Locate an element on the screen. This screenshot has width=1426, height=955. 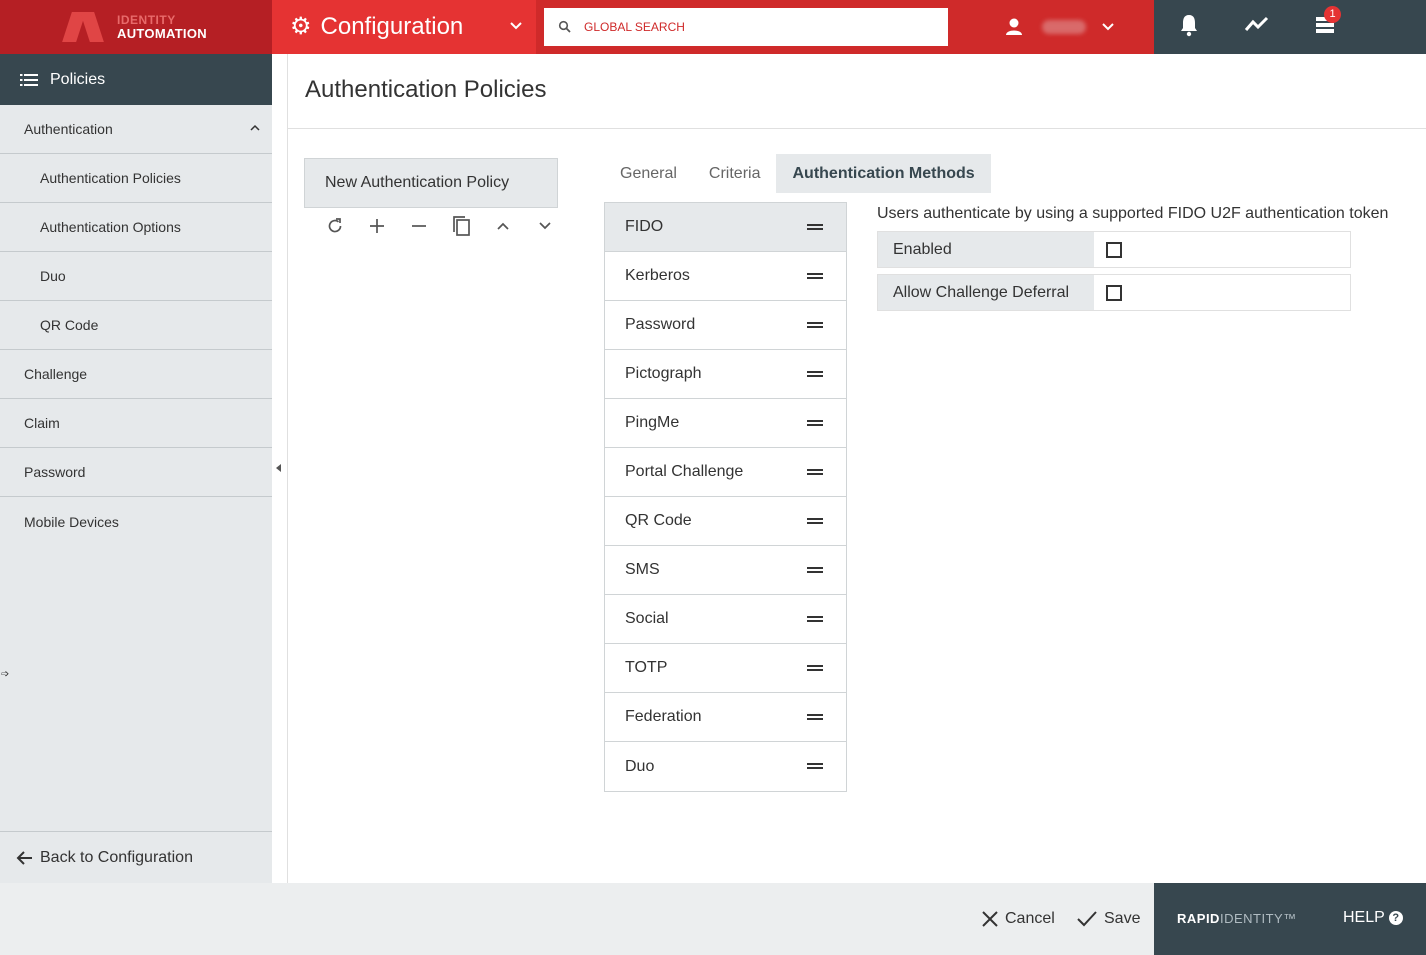
move-up-button is located at coordinates (503, 226).